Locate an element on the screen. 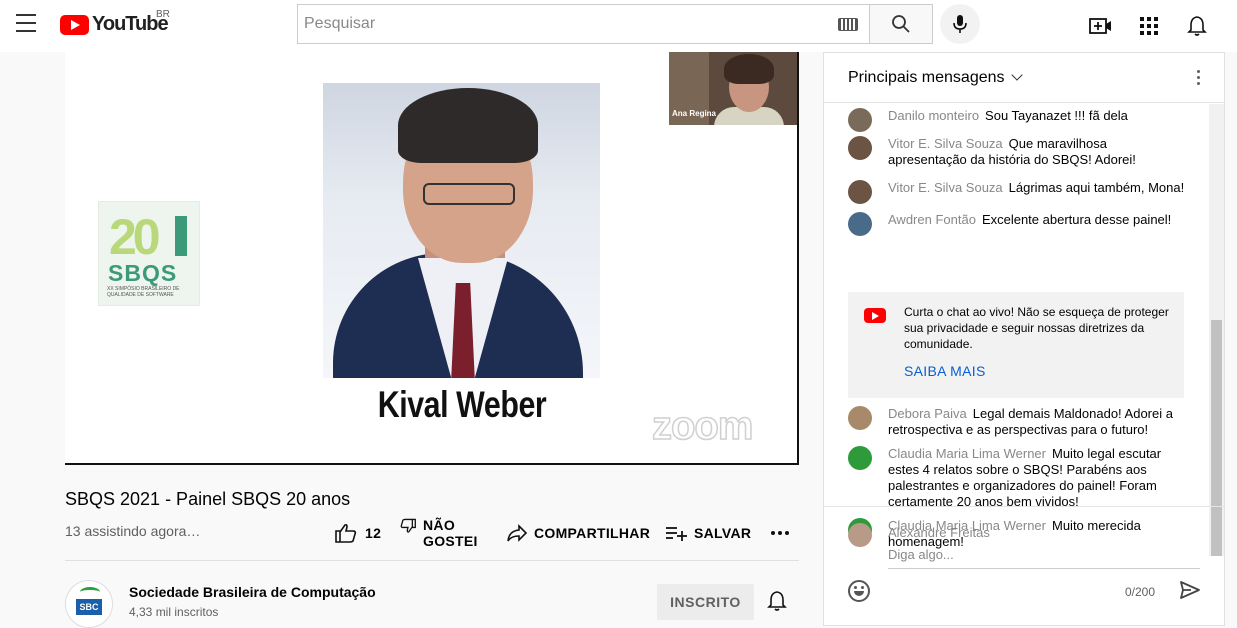 This screenshot has width=1237, height=628. video-title: SBQS 2021 - Painel SBQS 20 anos is located at coordinates (208, 499).